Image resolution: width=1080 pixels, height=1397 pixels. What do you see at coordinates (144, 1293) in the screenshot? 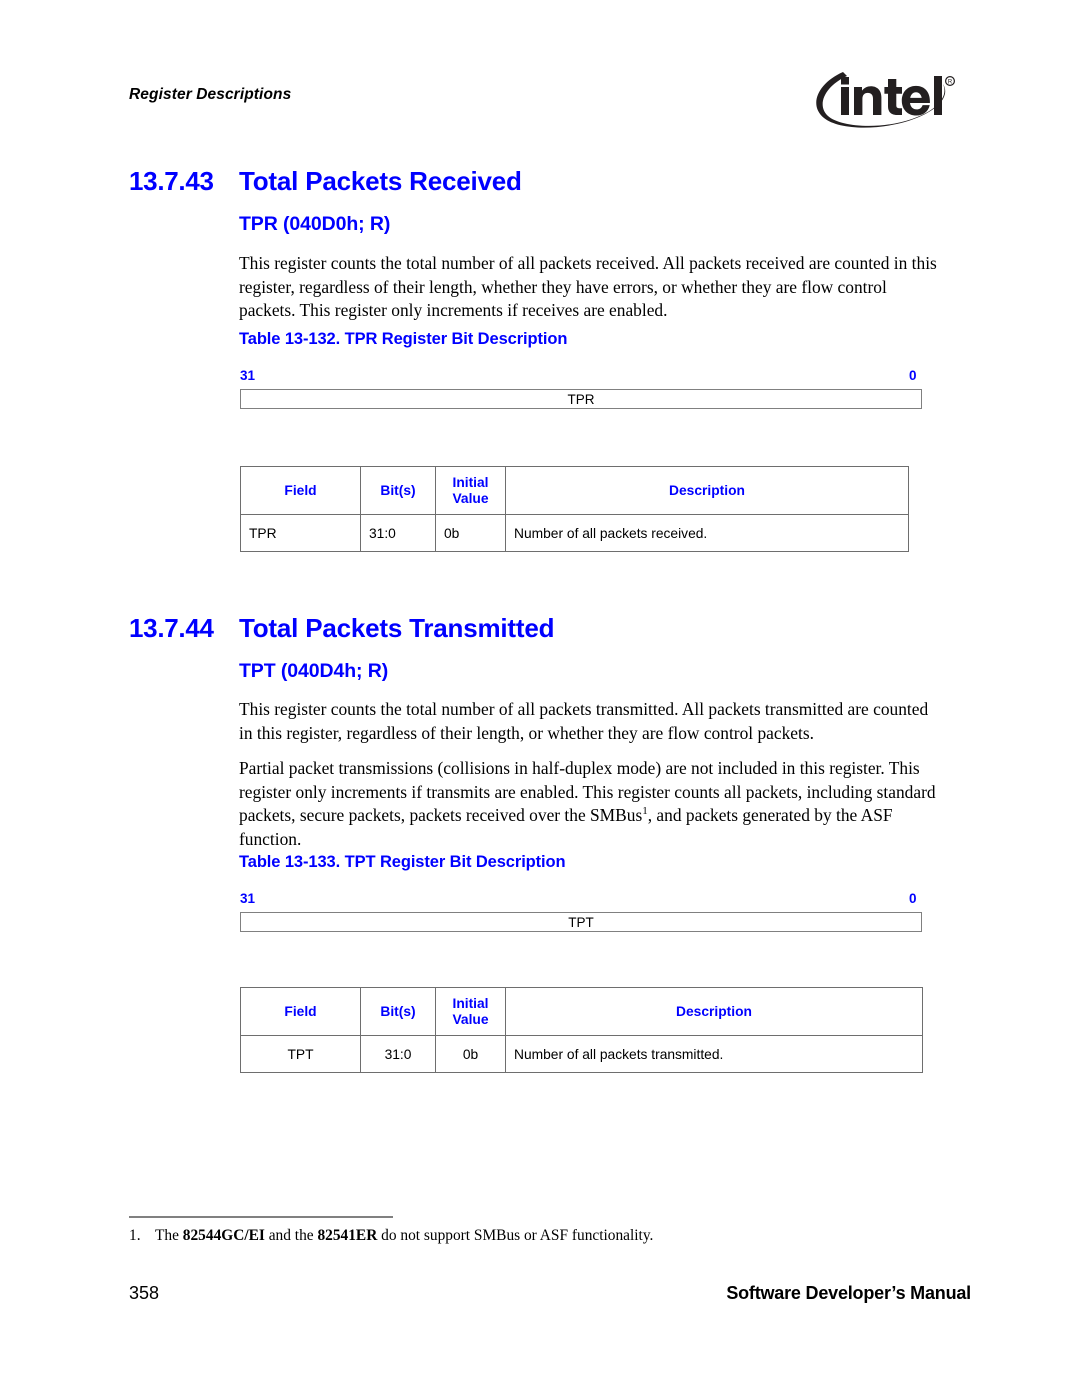
I see `page-number: 358` at bounding box center [144, 1293].